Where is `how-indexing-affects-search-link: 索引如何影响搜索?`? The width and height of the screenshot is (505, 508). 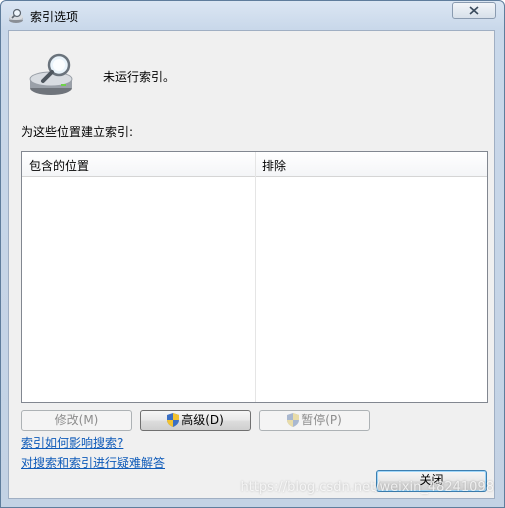
how-indexing-affects-search-link: 索引如何影响搜索? is located at coordinates (72, 442).